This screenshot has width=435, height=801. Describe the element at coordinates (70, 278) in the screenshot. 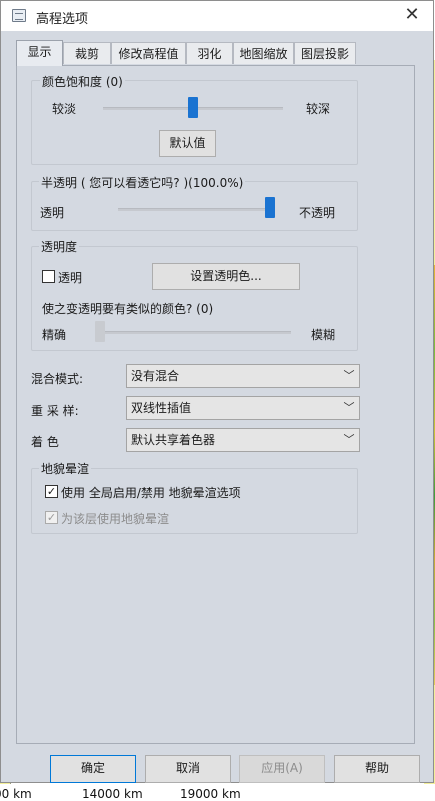

I see `transparent-checkbox-label: 透明` at that location.